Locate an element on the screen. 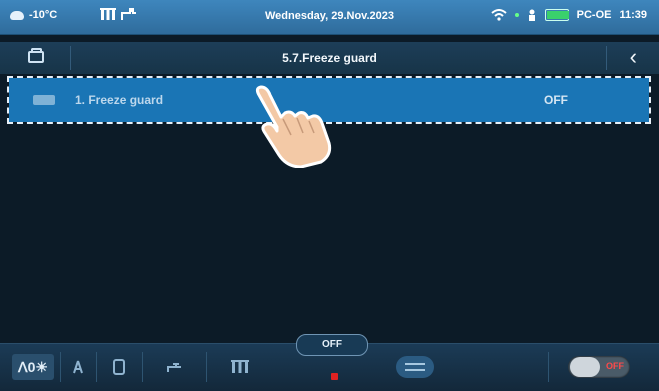  status-bar: -10°C Wednesday, 29.Nov.2023 PC-OE 11:39 is located at coordinates (329, 17).